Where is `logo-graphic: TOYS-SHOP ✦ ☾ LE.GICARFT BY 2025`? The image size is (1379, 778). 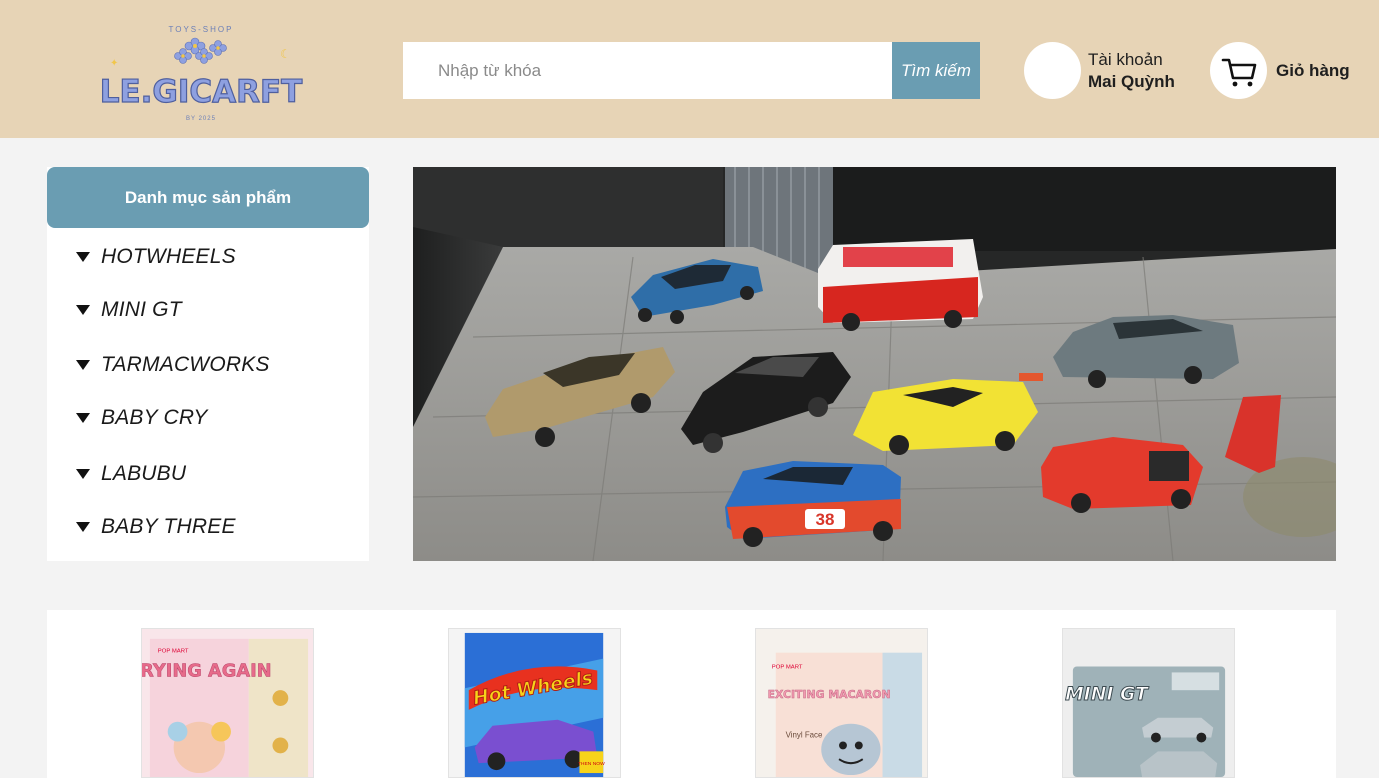 logo-graphic: TOYS-SHOP ✦ ☾ LE.GICARFT BY 2025 is located at coordinates (201, 73).